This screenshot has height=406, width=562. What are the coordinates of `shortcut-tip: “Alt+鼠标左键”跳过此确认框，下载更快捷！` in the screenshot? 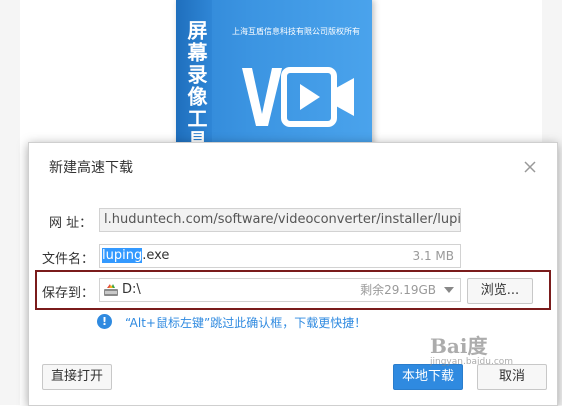 It's located at (246, 323).